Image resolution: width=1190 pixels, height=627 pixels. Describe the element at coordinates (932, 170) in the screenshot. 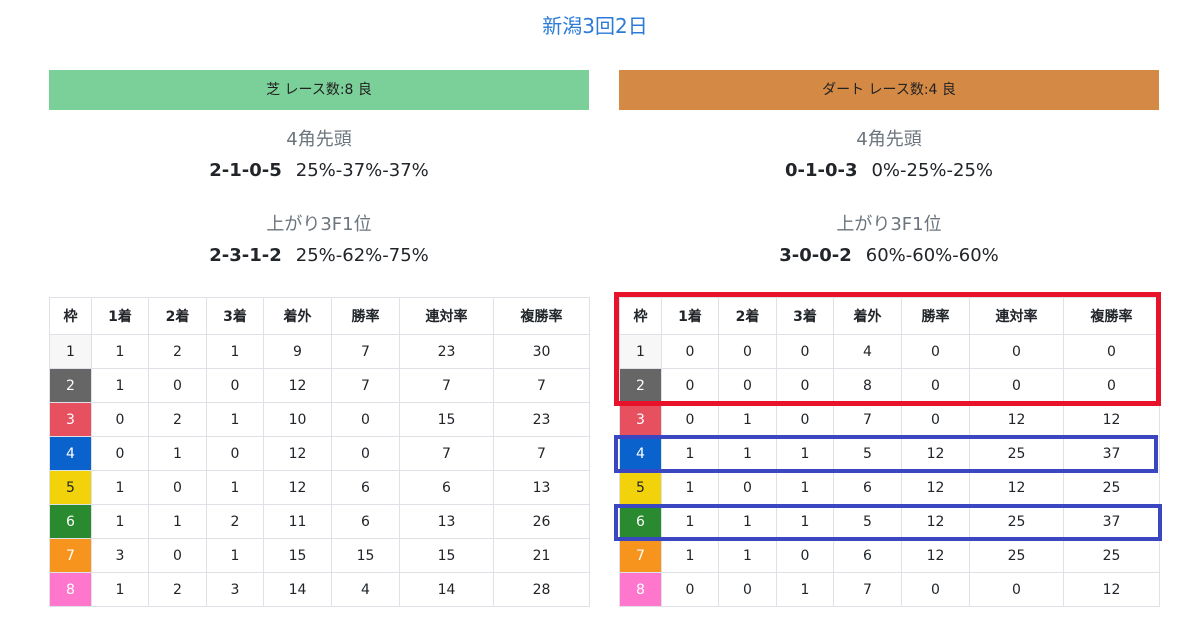

I see `dirt-lead-rates: 0%-25%-25%` at that location.